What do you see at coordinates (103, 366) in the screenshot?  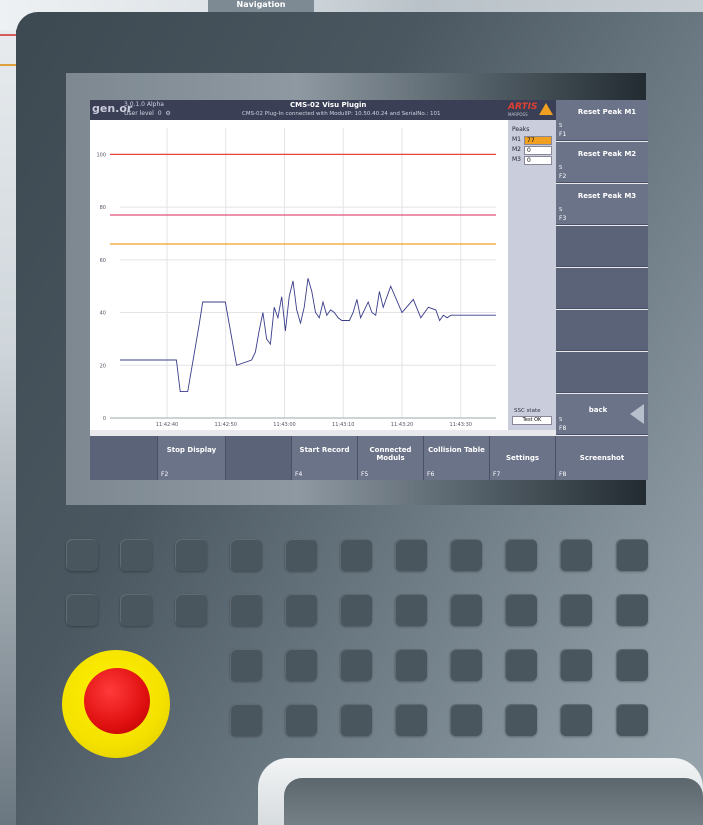 I see `y-tick-label: 20` at bounding box center [103, 366].